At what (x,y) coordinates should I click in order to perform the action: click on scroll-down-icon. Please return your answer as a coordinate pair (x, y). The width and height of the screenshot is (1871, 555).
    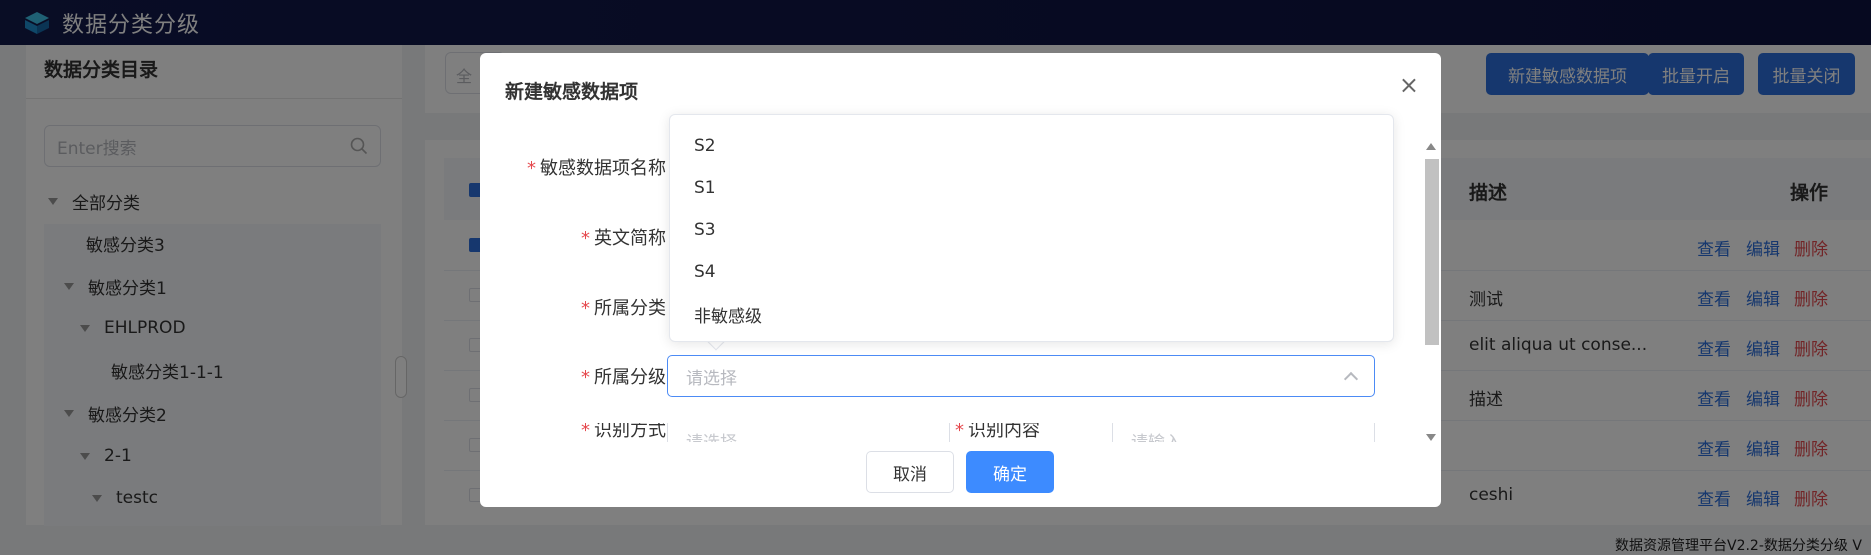
    Looking at the image, I should click on (1431, 437).